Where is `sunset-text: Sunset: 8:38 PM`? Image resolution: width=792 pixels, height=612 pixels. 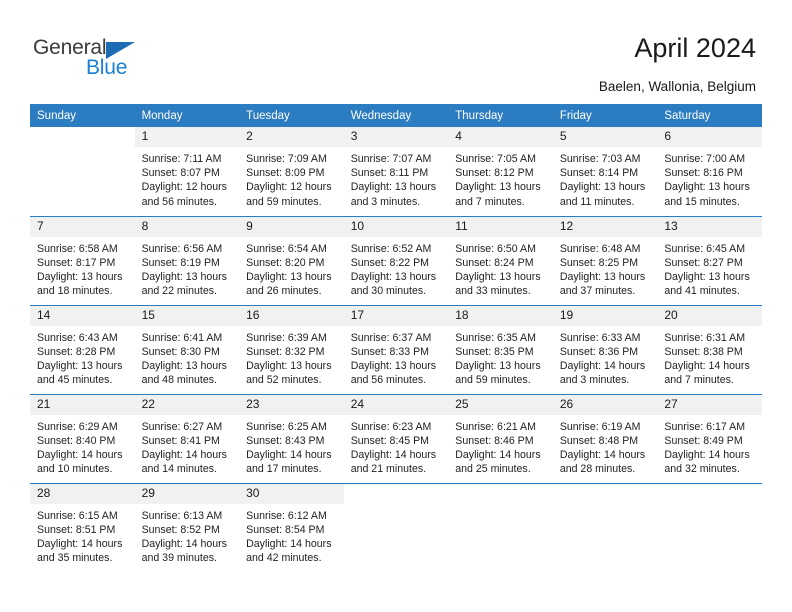
sunset-text: Sunset: 8:38 PM is located at coordinates (703, 351).